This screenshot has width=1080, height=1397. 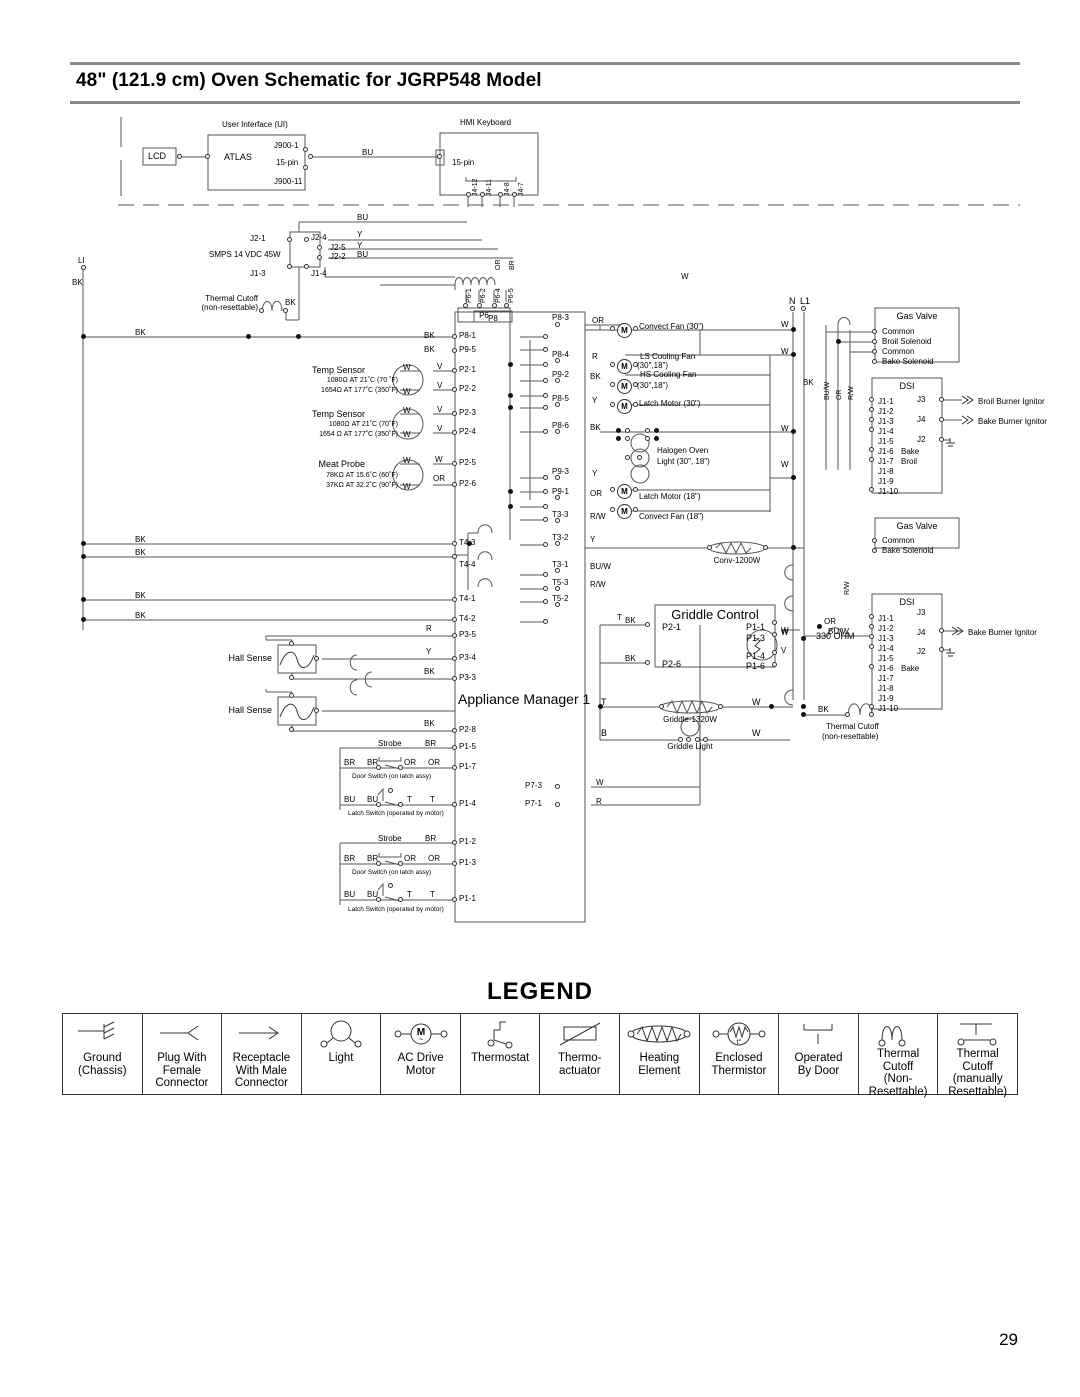 I want to click on ignitor-arrow-icon, so click(x=962, y=632).